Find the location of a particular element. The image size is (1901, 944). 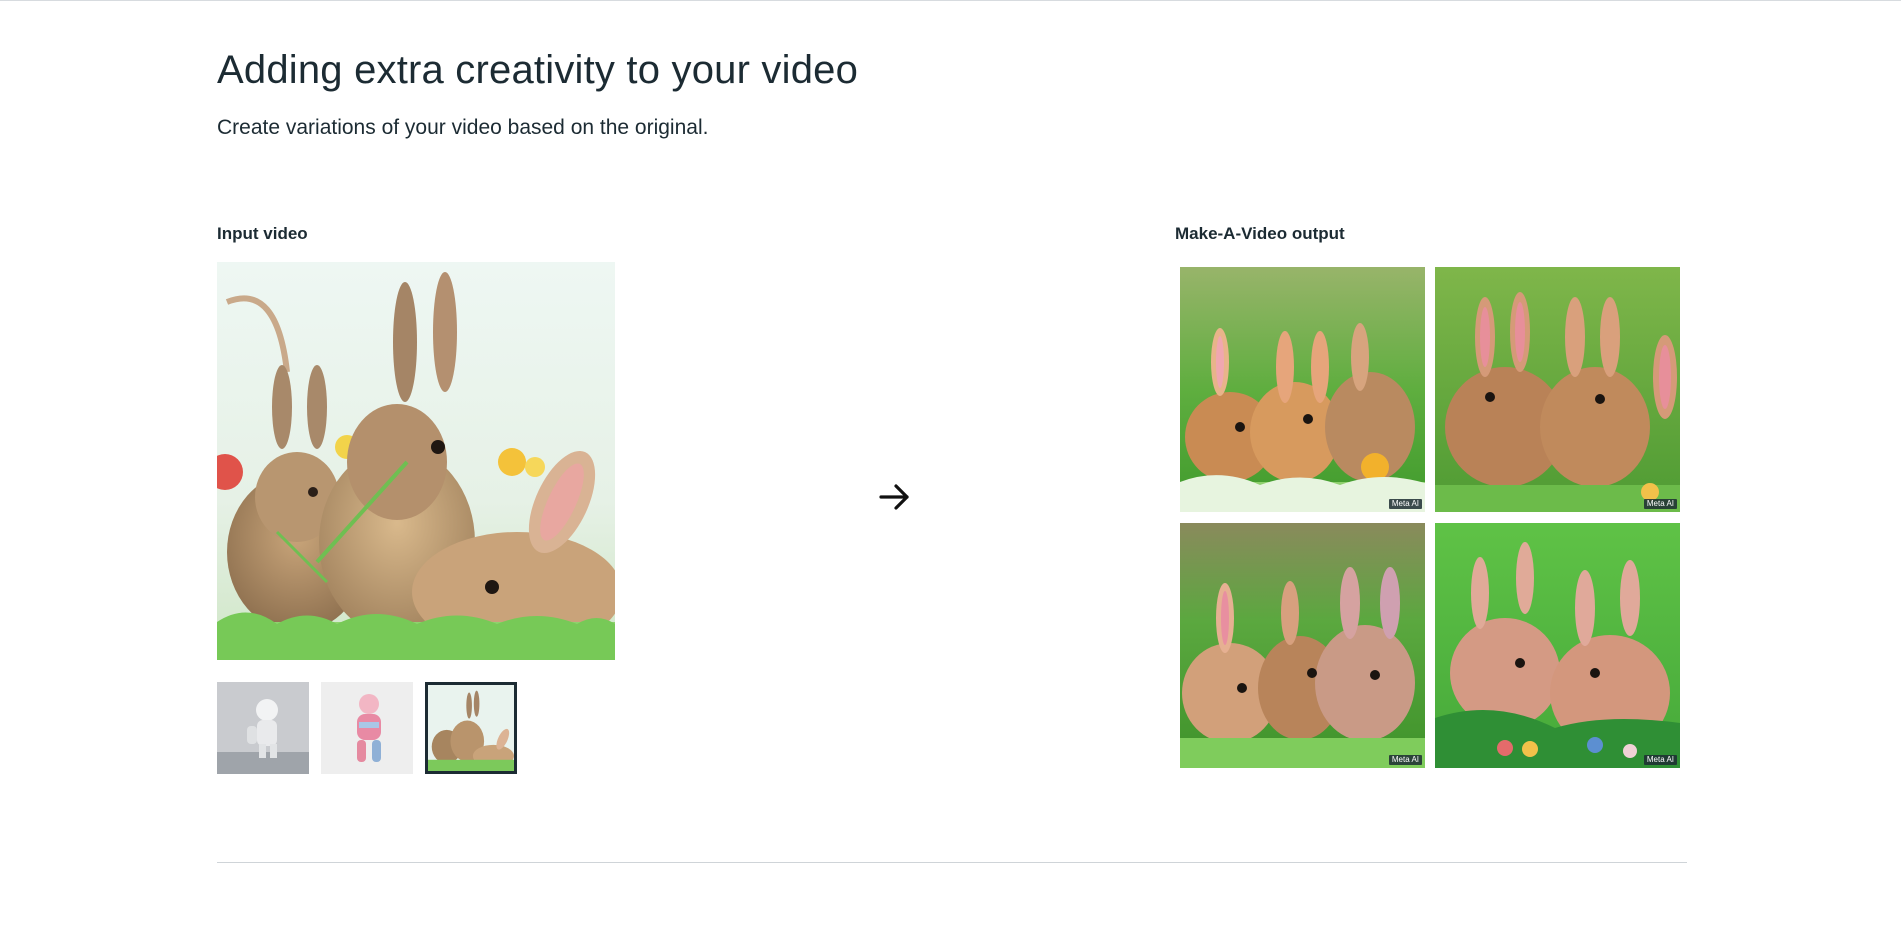

output-video-2: Meta AI is located at coordinates (1557, 389).